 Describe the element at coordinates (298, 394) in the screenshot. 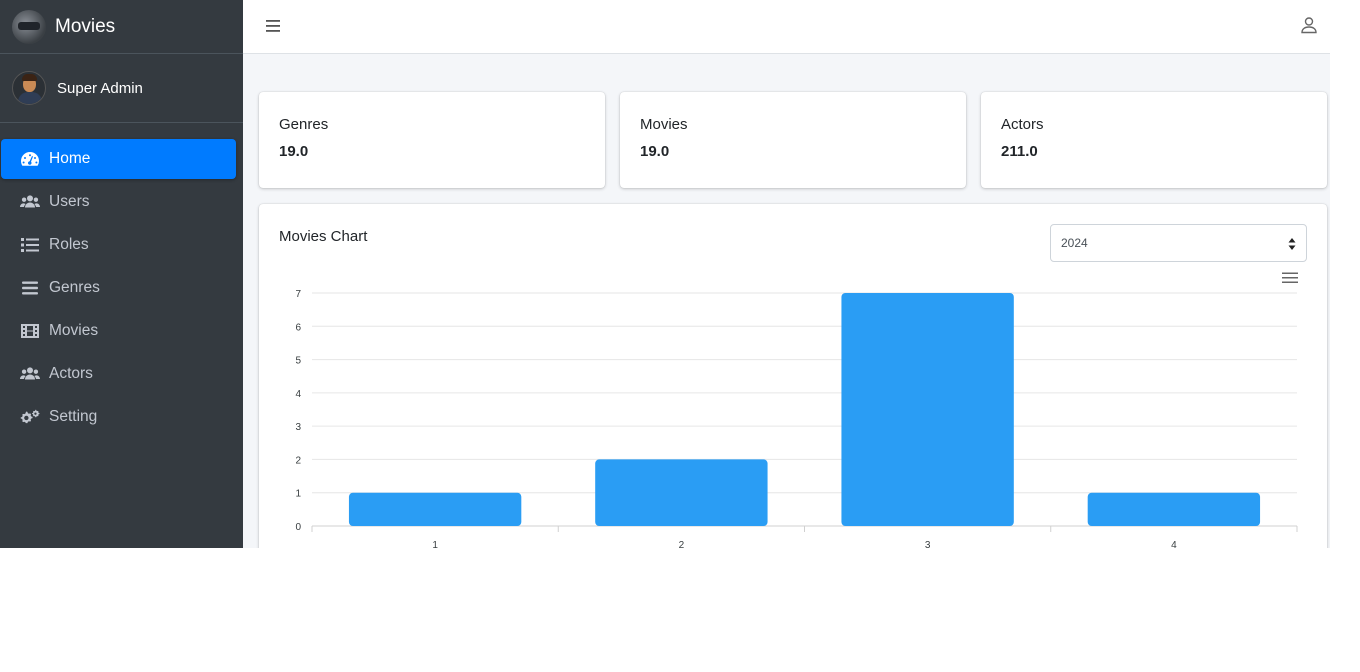

I see `y-tick-label: 4` at that location.